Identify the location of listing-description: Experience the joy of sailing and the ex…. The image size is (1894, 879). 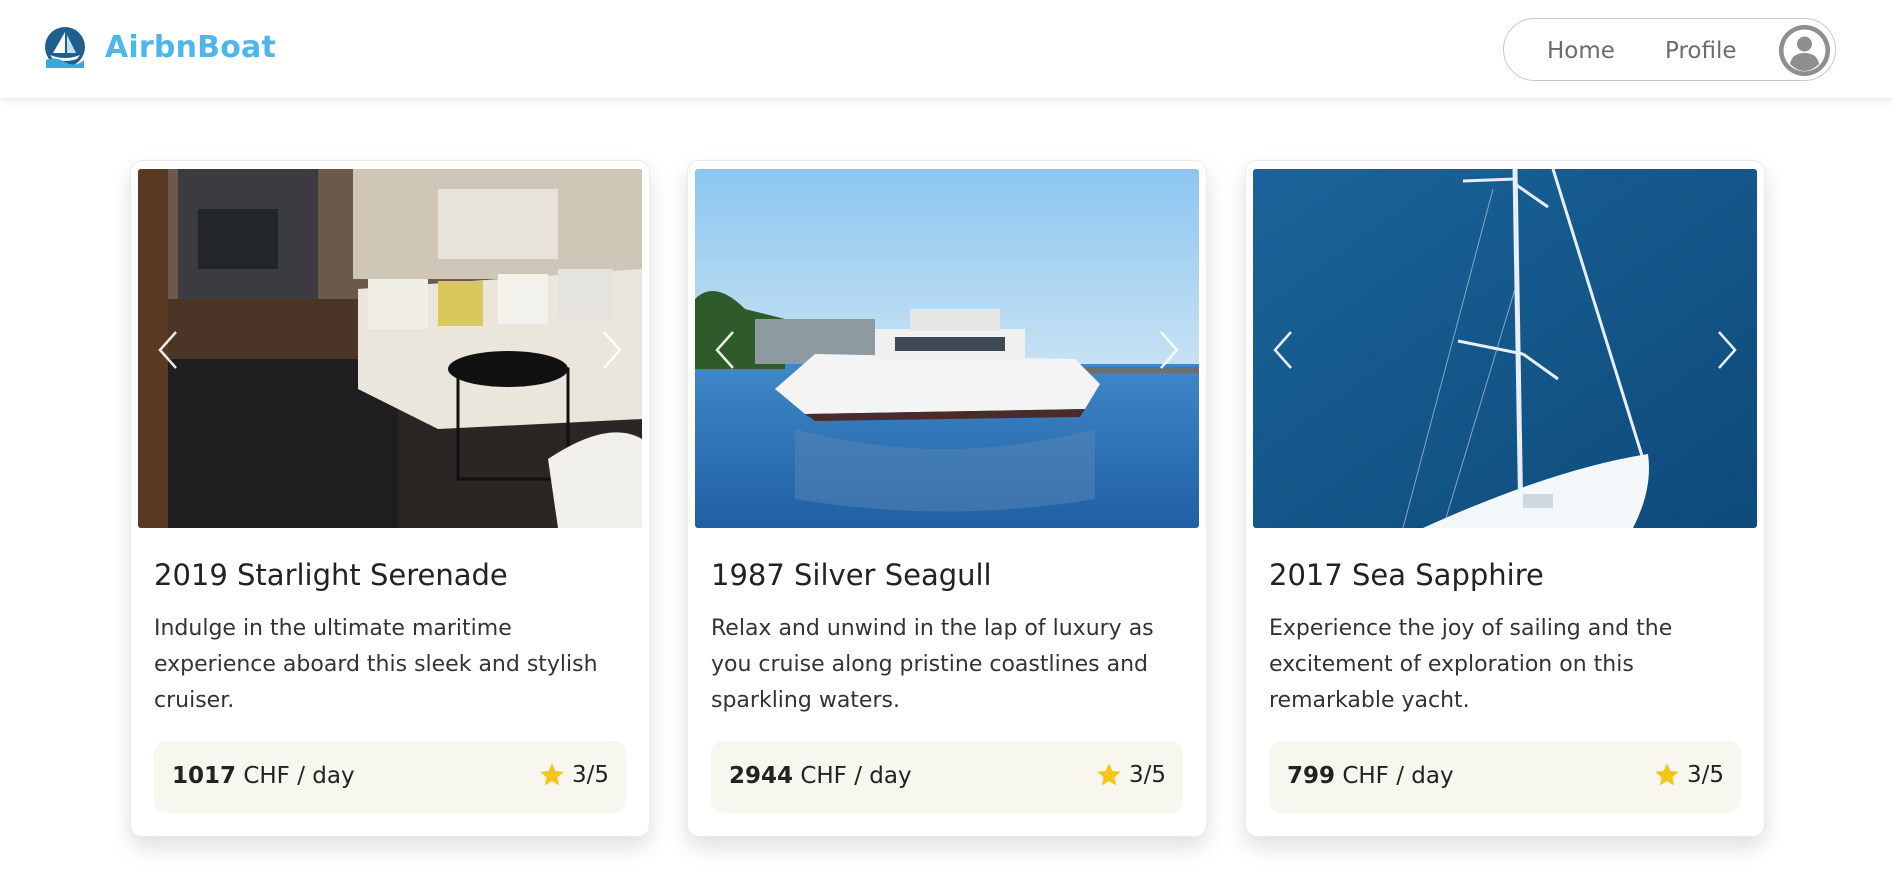
(1471, 664).